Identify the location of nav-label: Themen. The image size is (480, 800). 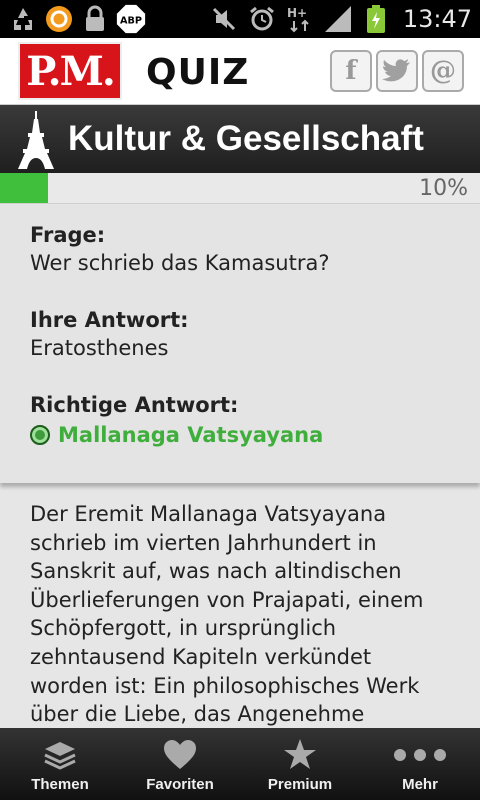
(60, 784).